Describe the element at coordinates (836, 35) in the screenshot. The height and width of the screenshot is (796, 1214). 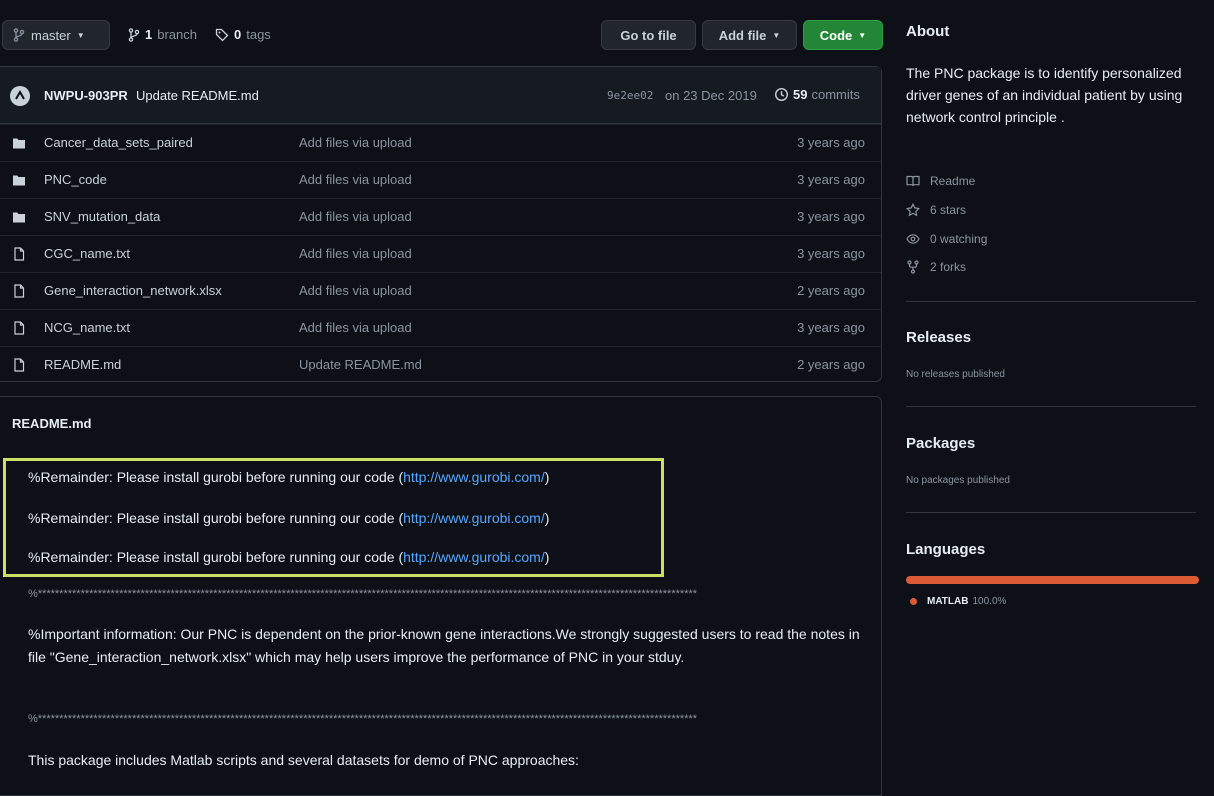
I see `code-label: Code` at that location.